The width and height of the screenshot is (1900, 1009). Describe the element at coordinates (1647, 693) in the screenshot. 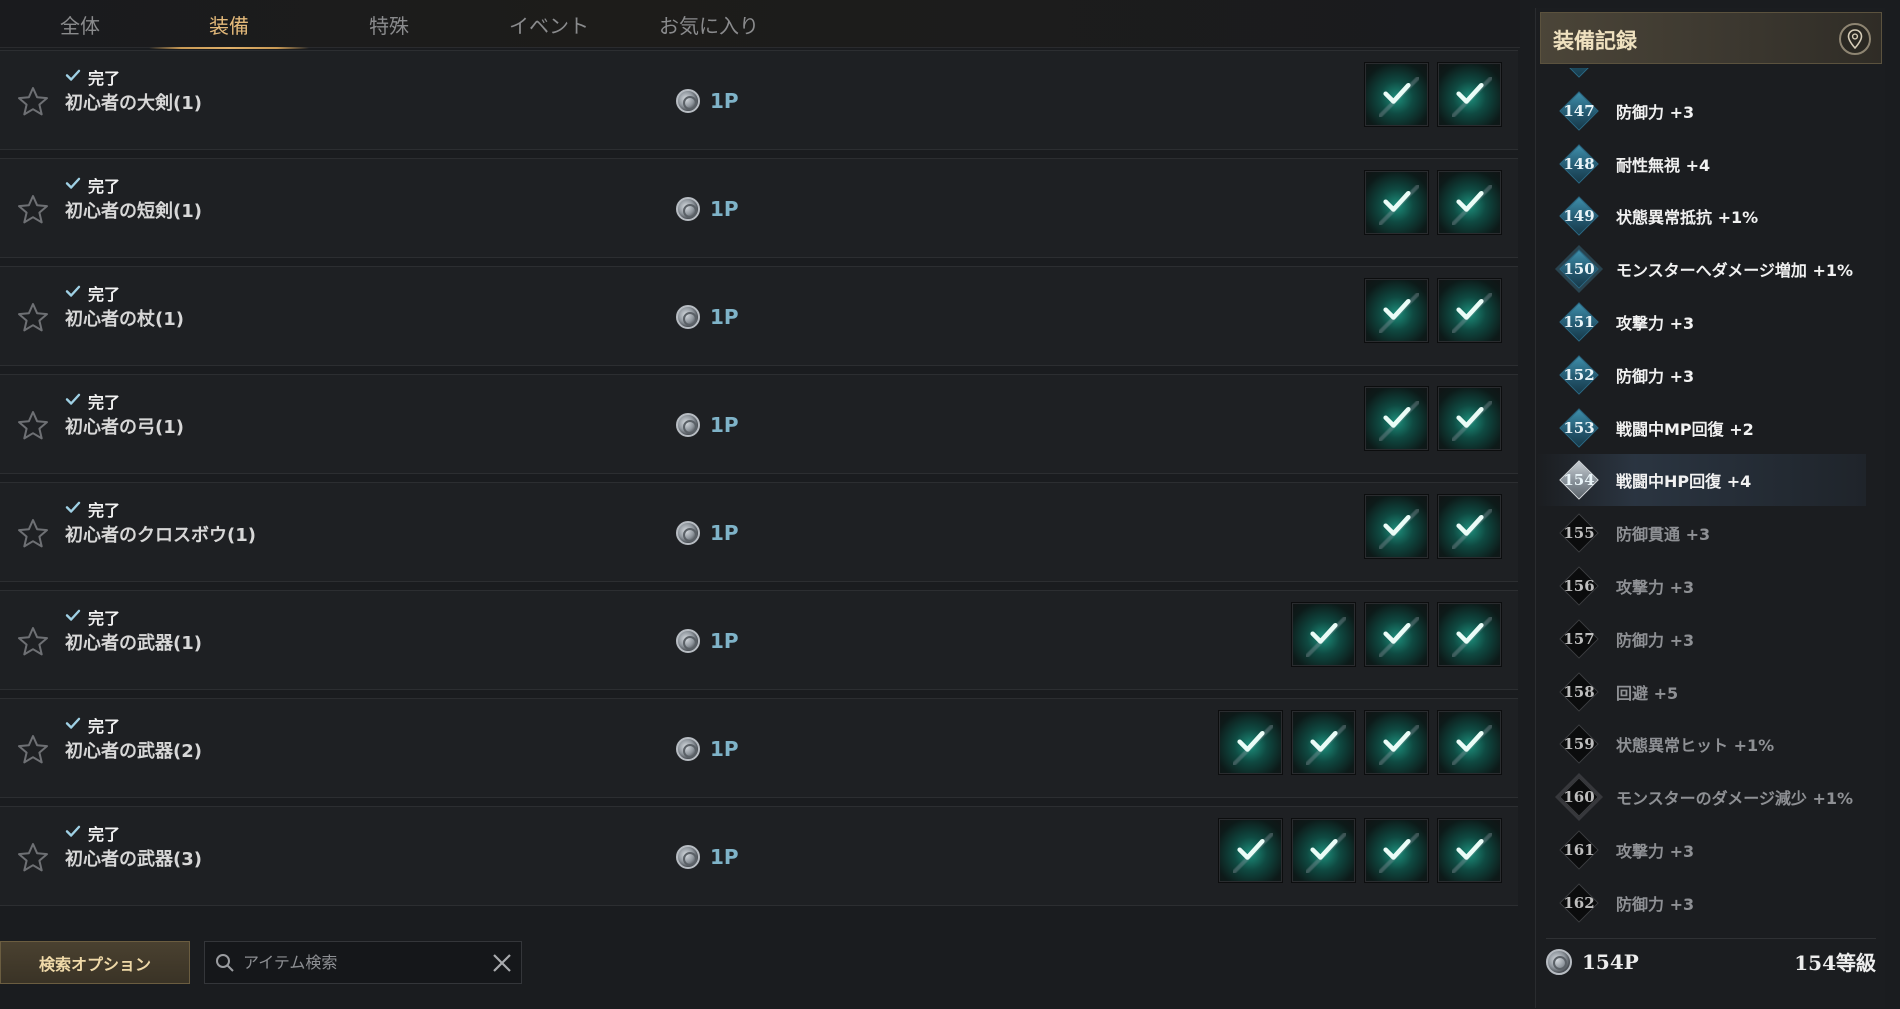

I see `record-text: 回避 +5` at that location.